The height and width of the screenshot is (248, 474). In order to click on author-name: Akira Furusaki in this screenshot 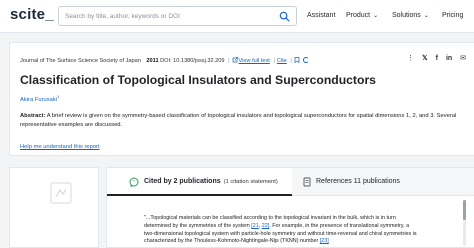, I will do `click(39, 99)`.